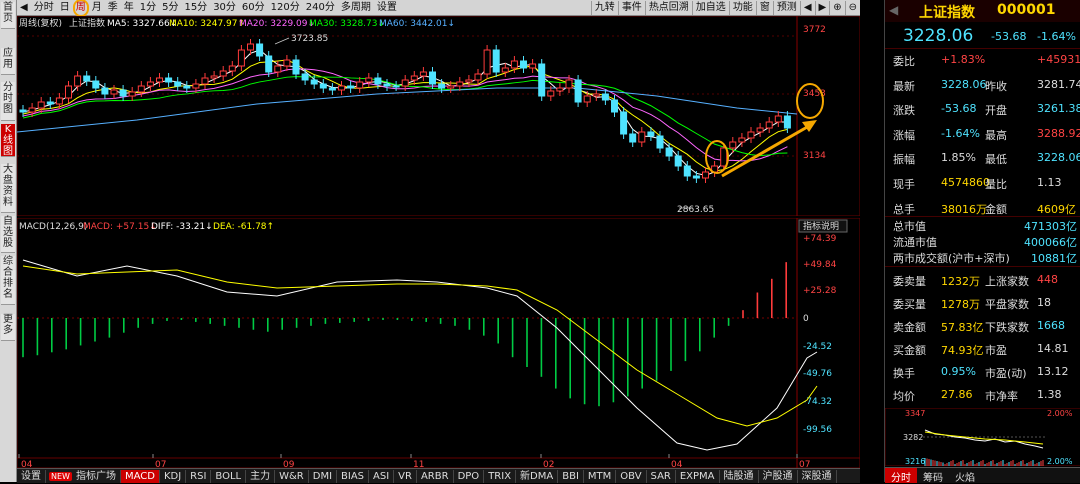 This screenshot has width=1080, height=484. What do you see at coordinates (982, 475) in the screenshot?
I see `mini-tabs: 分时 筹码 火焰` at bounding box center [982, 475].